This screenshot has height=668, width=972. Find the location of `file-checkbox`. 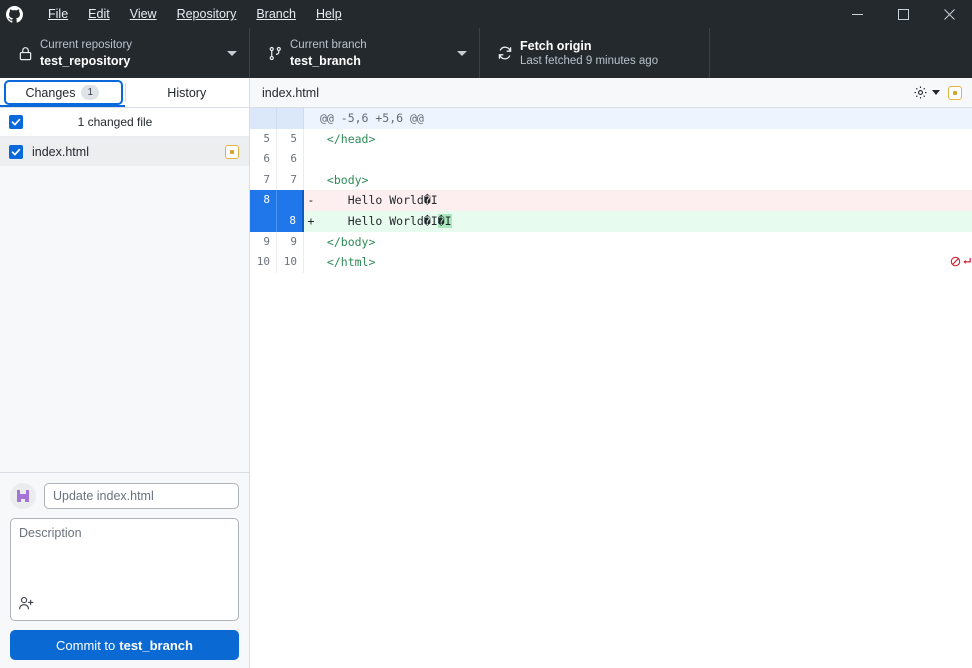

file-checkbox is located at coordinates (16, 151).